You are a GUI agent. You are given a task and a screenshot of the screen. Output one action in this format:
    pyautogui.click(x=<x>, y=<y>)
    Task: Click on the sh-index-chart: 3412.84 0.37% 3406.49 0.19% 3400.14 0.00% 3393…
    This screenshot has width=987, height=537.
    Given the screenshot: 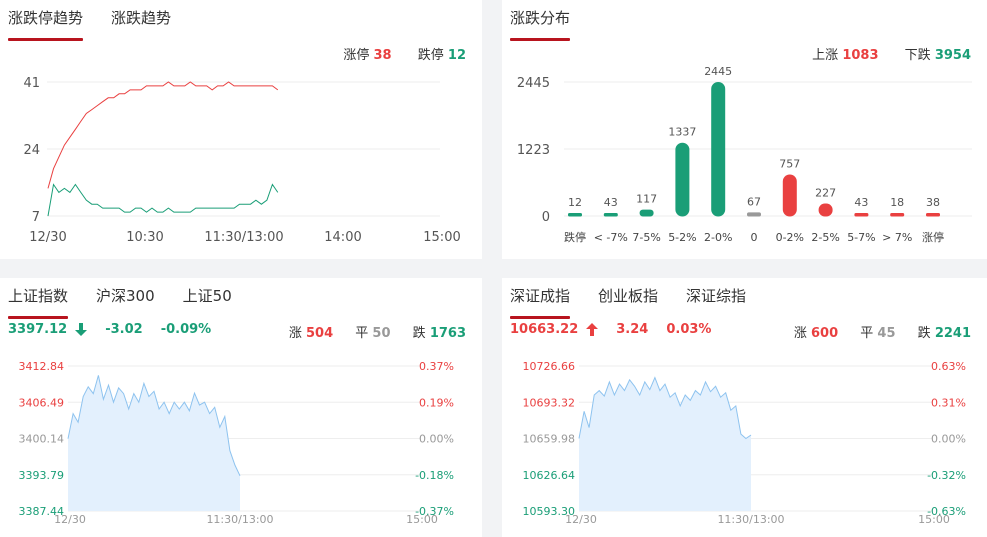 What is the action you would take?
    pyautogui.click(x=237, y=443)
    